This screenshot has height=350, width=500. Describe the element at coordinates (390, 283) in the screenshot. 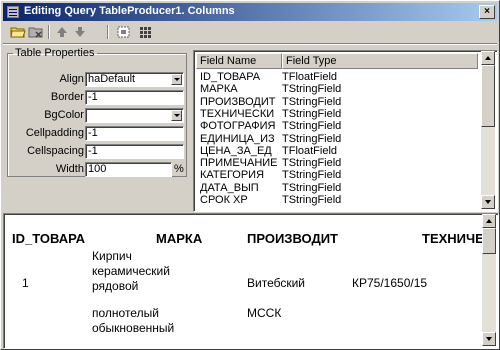

I see `preview-cell-tech: КР75/1650/15` at that location.